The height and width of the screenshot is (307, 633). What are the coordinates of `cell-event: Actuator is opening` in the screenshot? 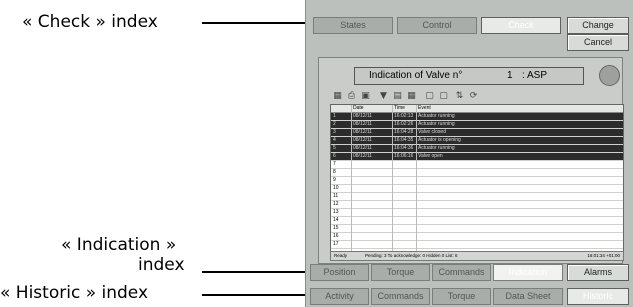 It's located at (439, 140).